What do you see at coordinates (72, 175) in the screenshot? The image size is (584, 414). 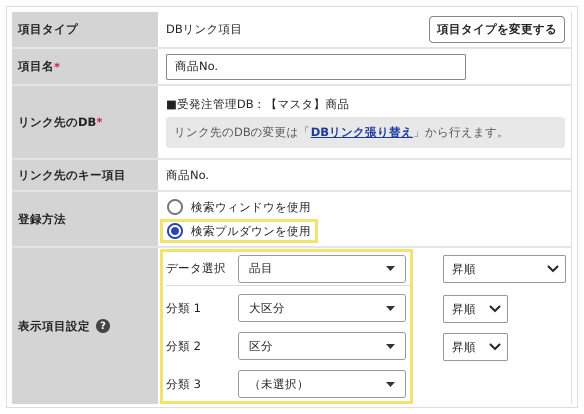 I see `field-label: リンク先のキー項目` at bounding box center [72, 175].